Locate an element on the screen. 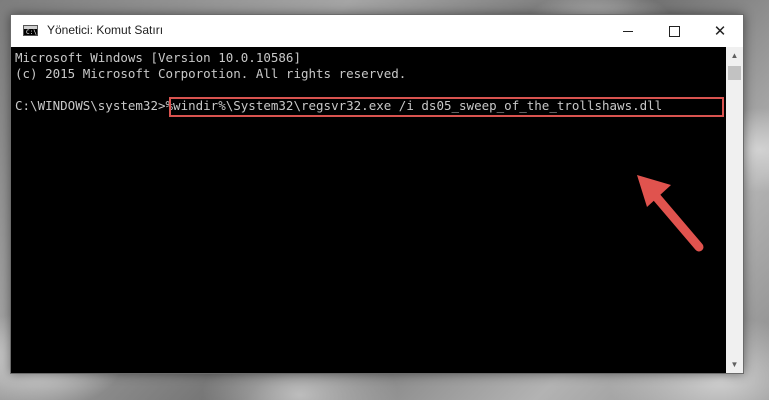 The image size is (769, 400). maximize-button is located at coordinates (674, 31).